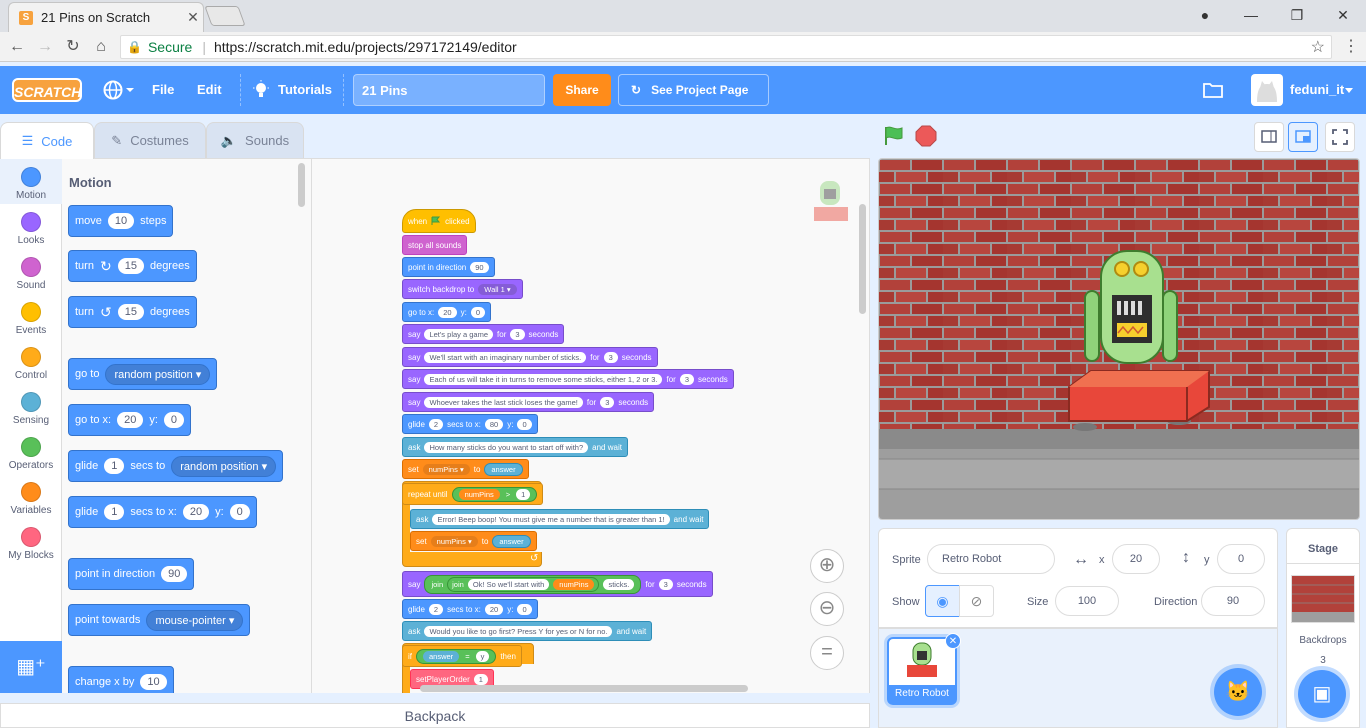 This screenshot has height=728, width=1366. Describe the element at coordinates (31, 406) in the screenshot. I see `category-sensing: Sensing` at that location.